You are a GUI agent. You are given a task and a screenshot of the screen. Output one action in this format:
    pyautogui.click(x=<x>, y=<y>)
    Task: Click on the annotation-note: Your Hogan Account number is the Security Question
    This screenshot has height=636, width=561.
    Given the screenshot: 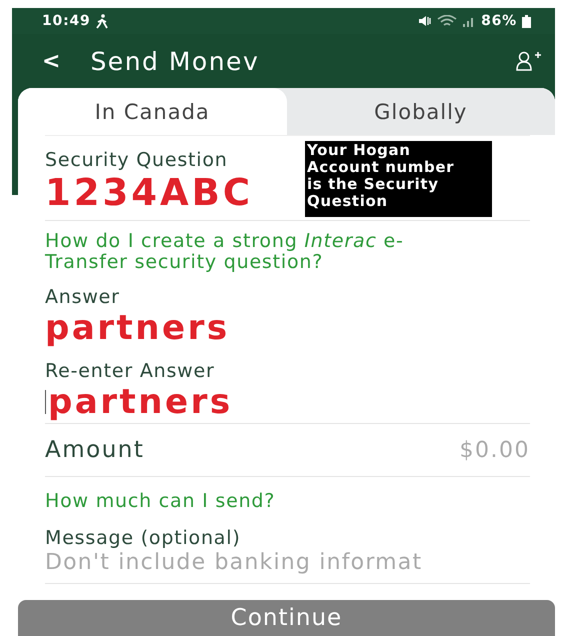 What is the action you would take?
    pyautogui.click(x=398, y=179)
    